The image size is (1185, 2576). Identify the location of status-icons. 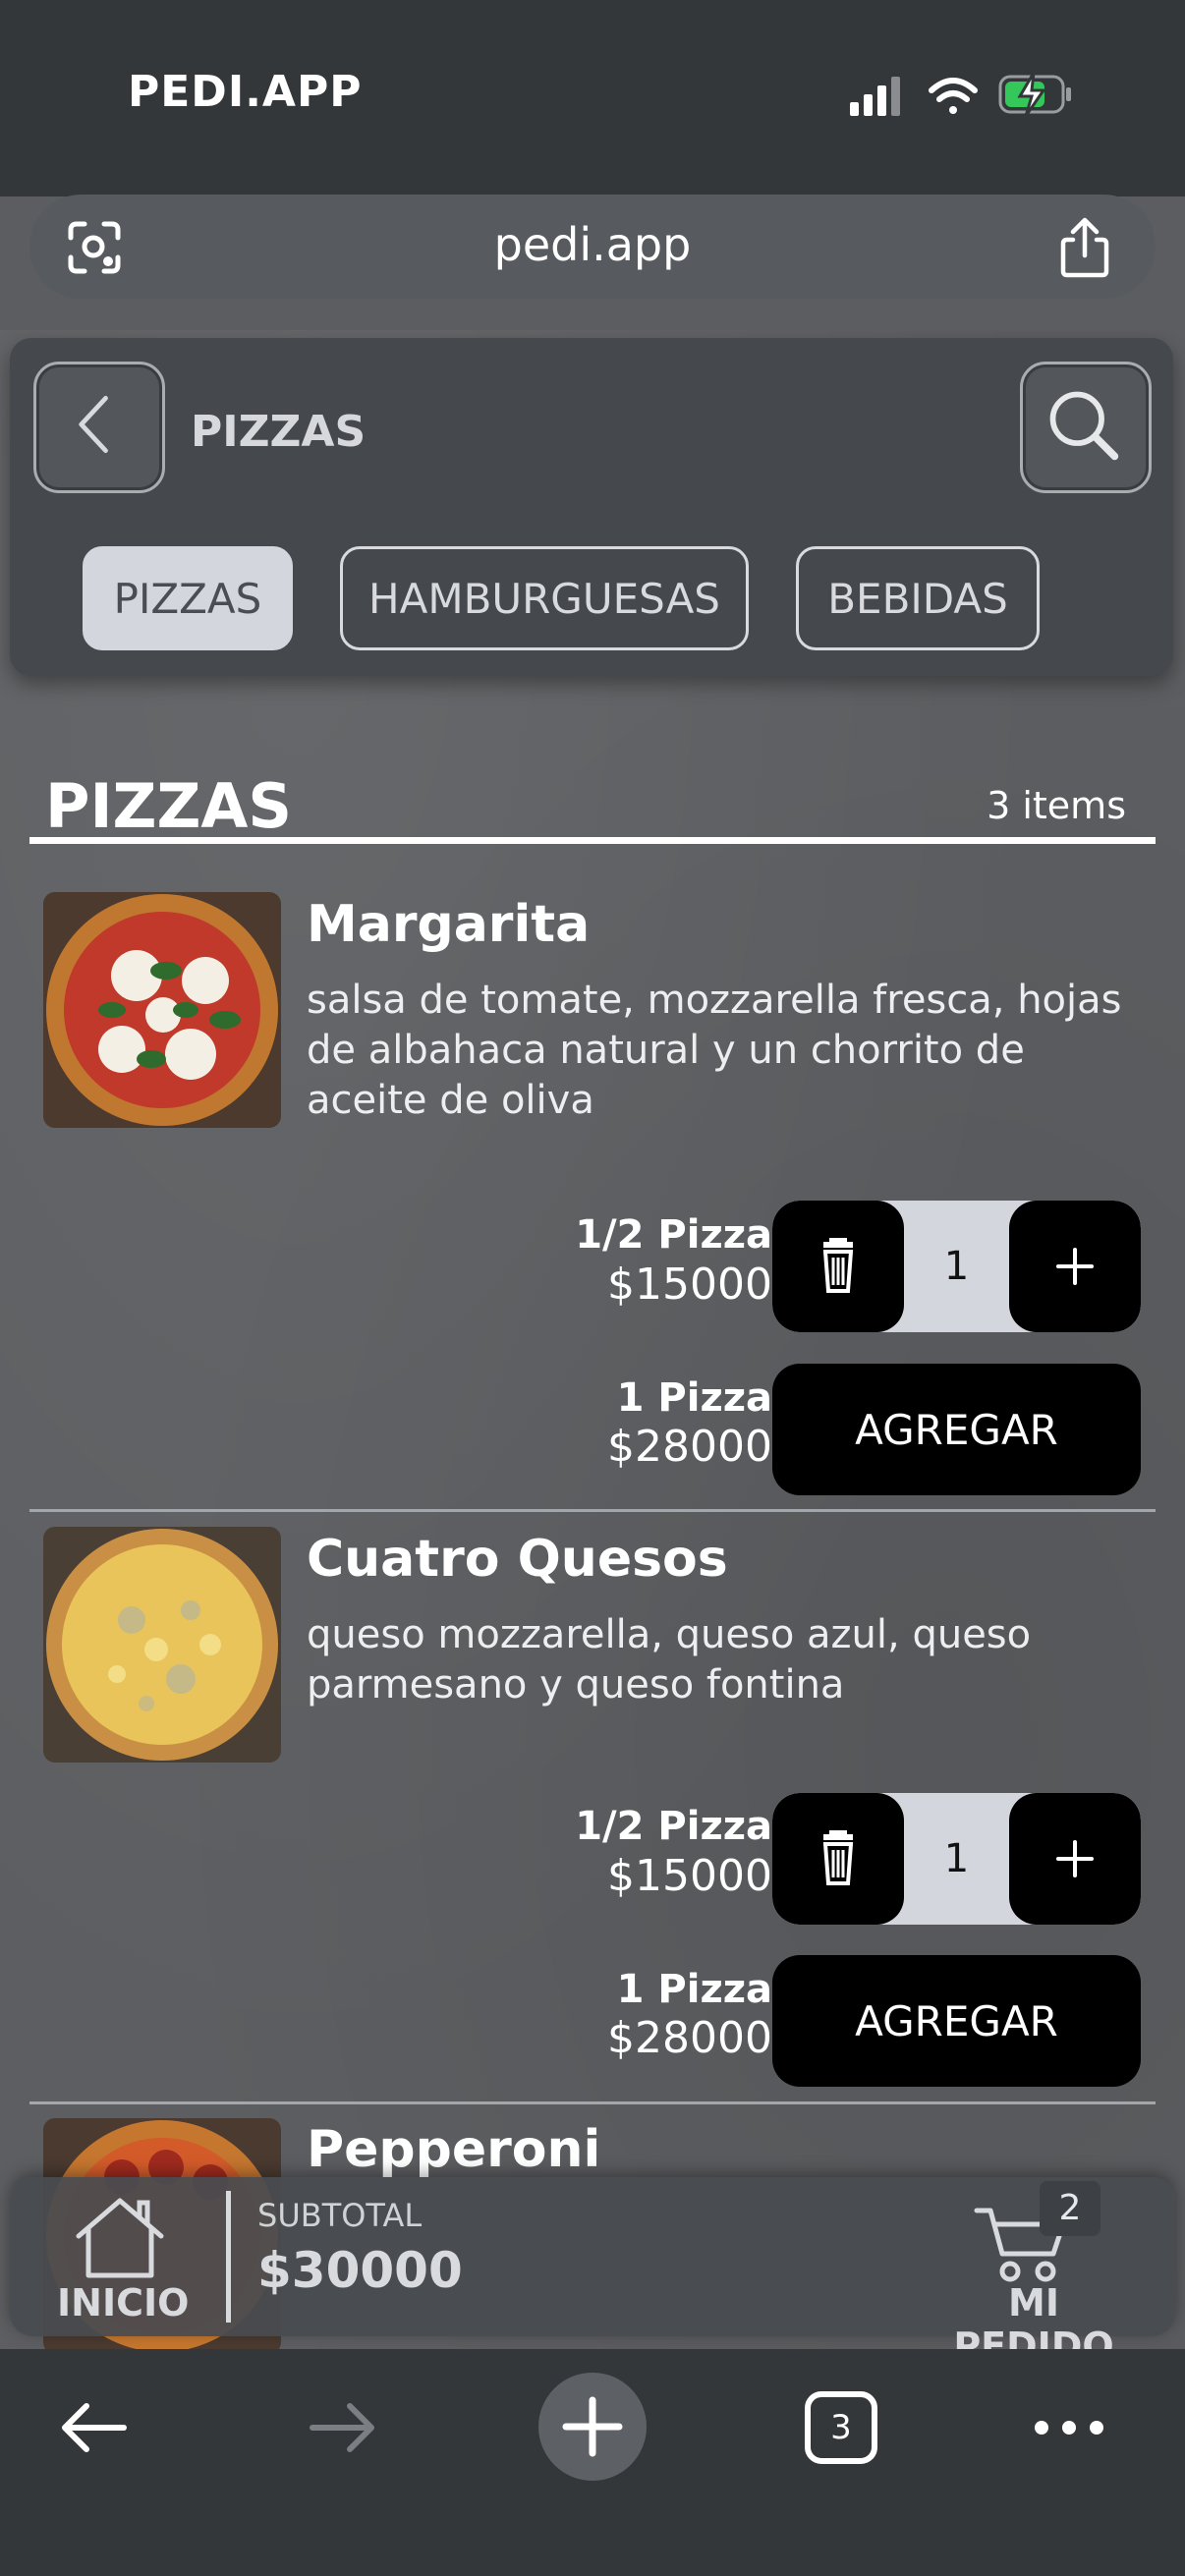
(961, 94).